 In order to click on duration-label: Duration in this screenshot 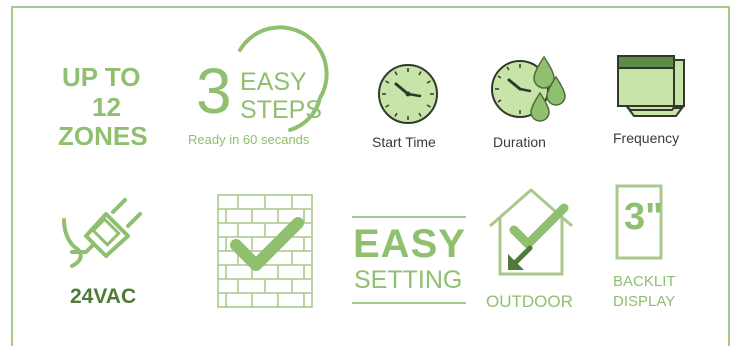, I will do `click(519, 142)`.